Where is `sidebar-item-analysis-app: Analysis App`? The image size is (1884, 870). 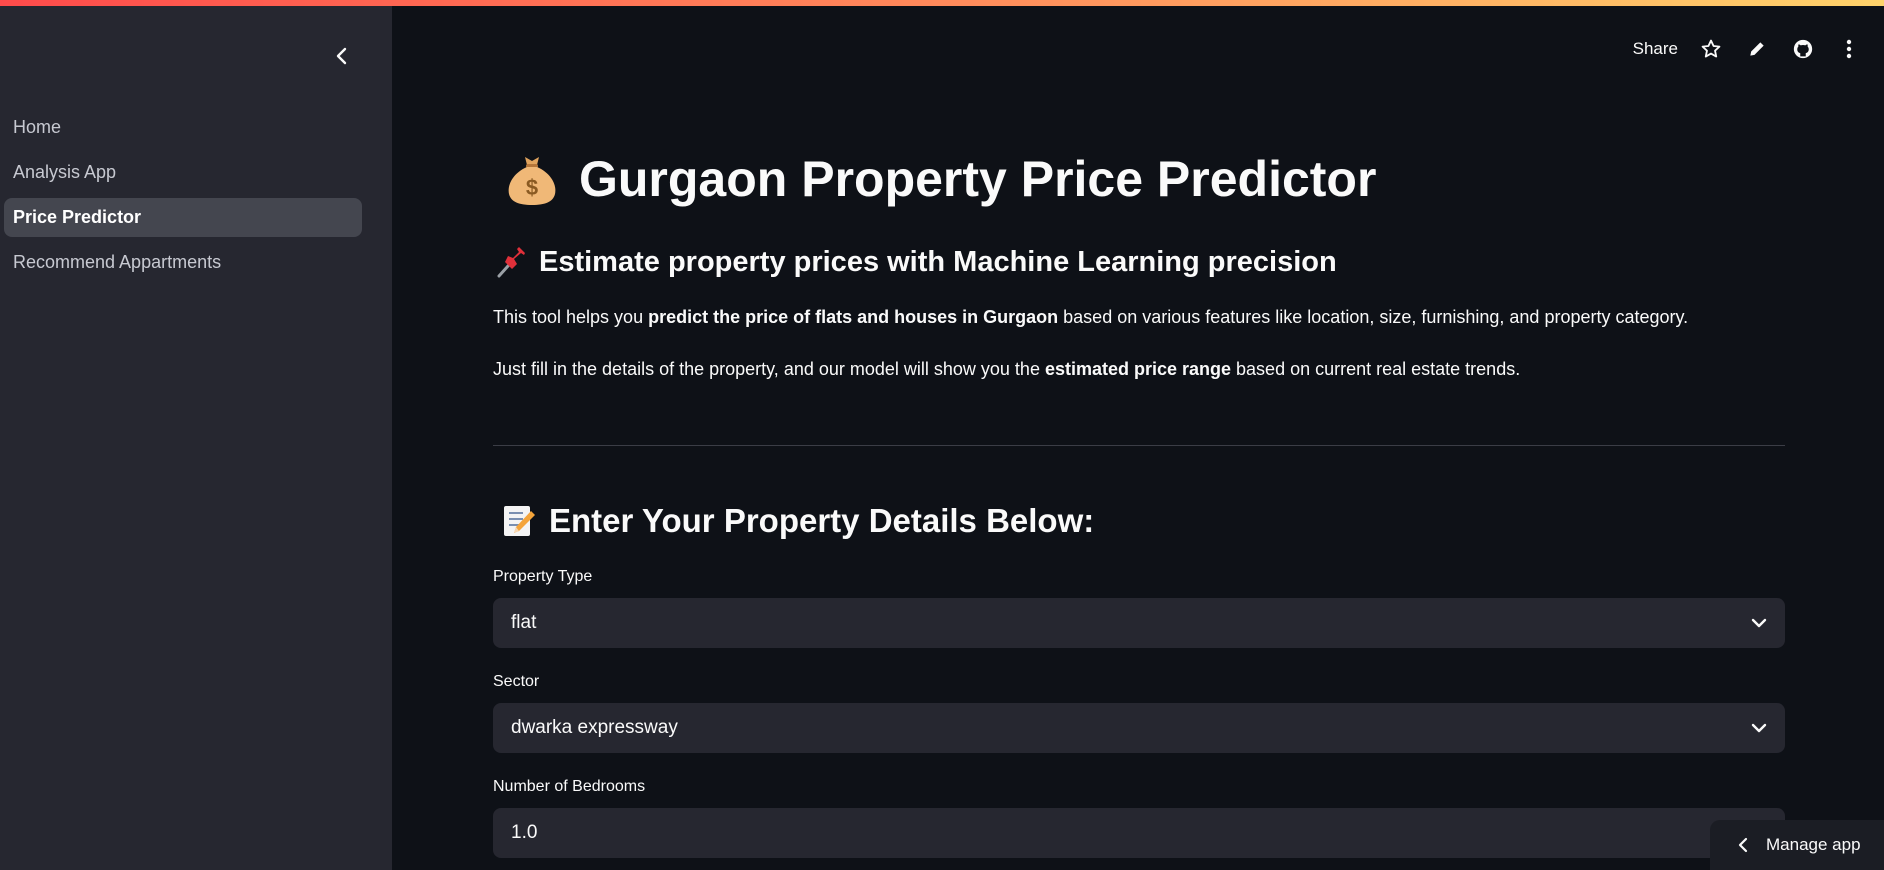 sidebar-item-analysis-app: Analysis App is located at coordinates (183, 172).